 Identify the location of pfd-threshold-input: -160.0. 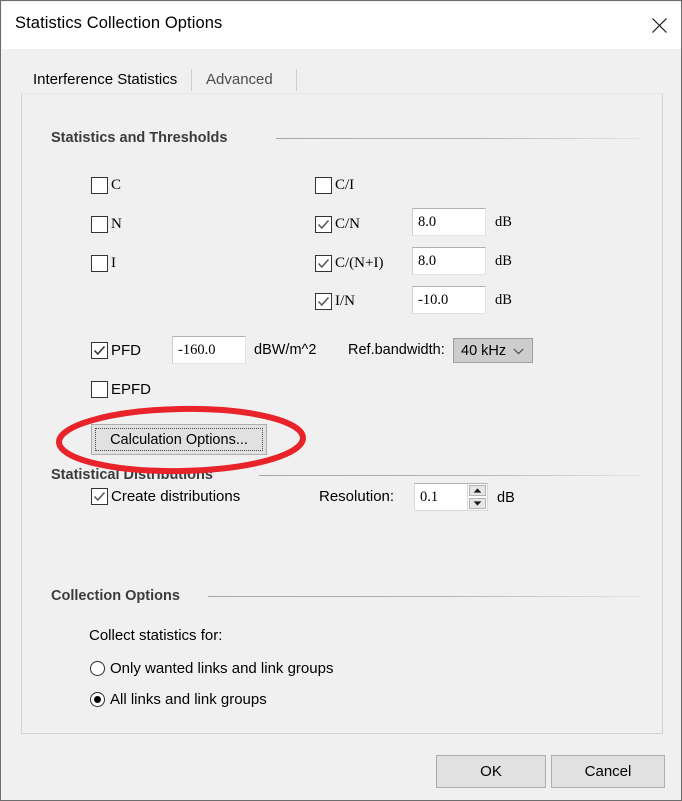
(209, 350).